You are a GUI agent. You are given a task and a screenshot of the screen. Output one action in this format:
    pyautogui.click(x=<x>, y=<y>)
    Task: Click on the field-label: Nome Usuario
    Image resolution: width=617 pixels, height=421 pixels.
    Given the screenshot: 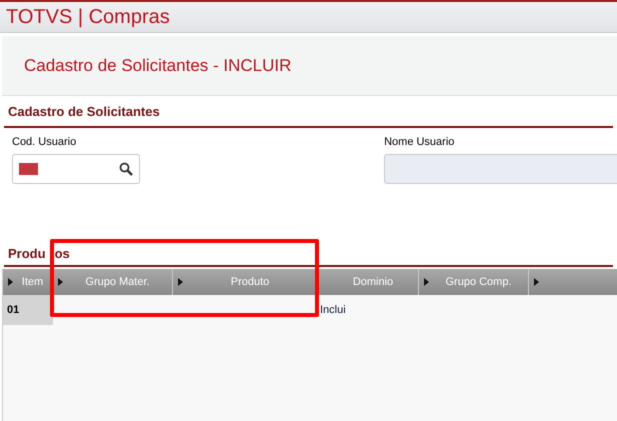 What is the action you would take?
    pyautogui.click(x=420, y=142)
    